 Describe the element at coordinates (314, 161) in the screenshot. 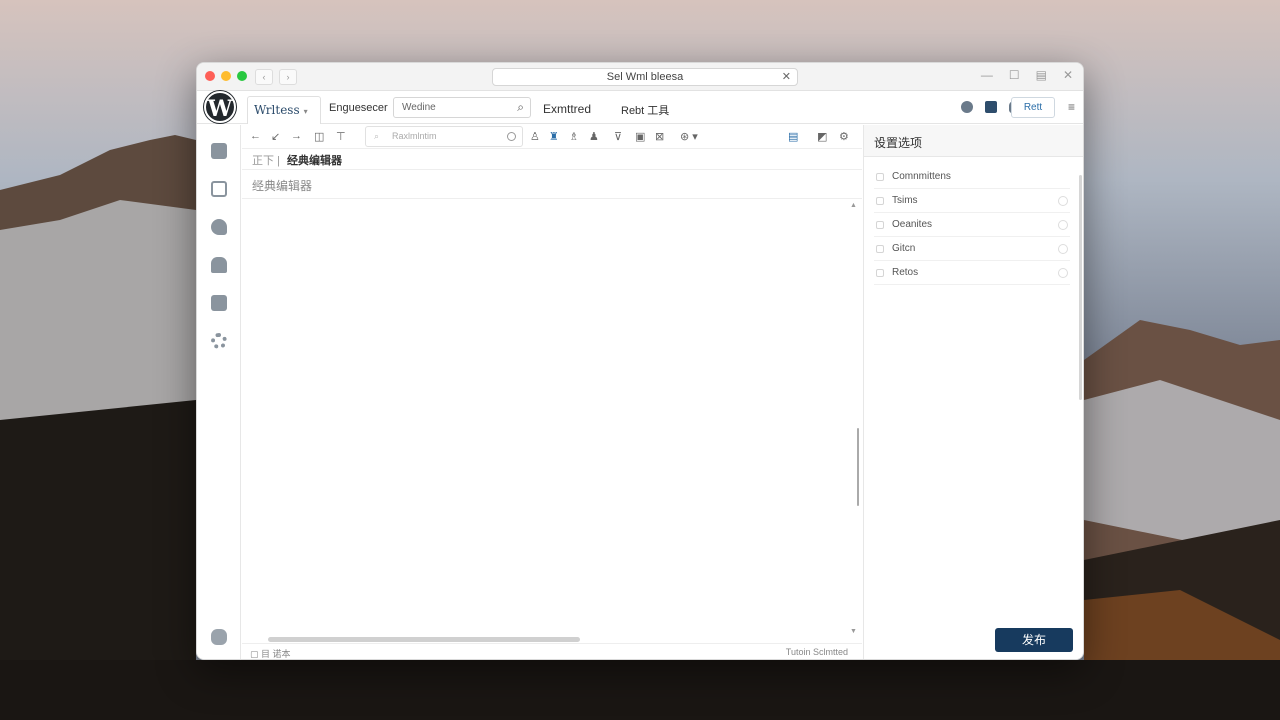

I see `breadcrumb-current: 经典编辑器` at that location.